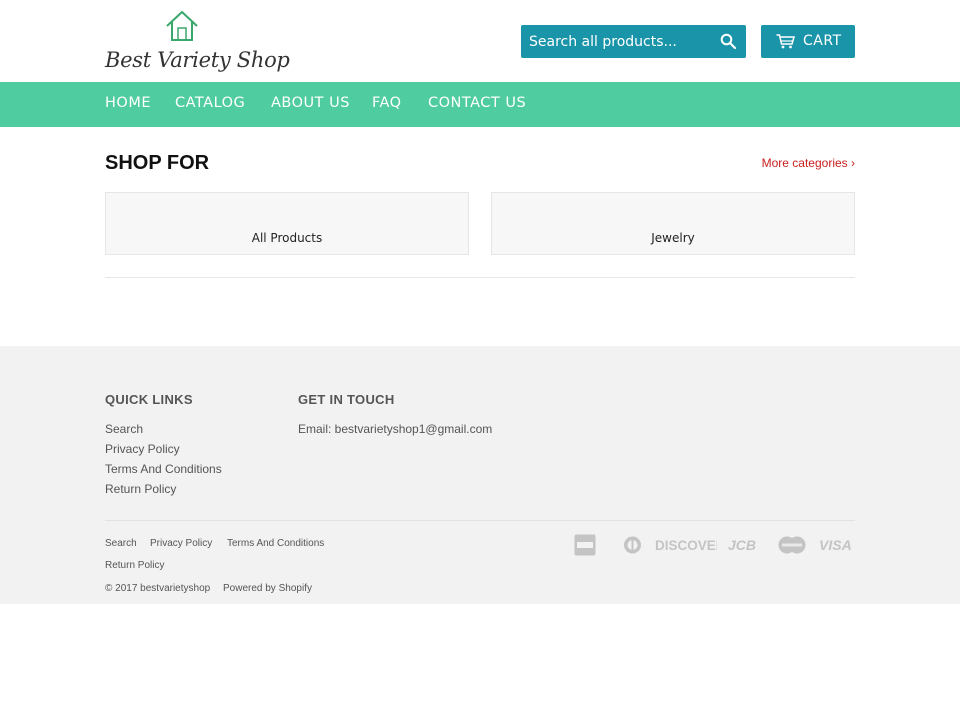 The image size is (960, 720). I want to click on collection-label: Jewelry, so click(673, 238).